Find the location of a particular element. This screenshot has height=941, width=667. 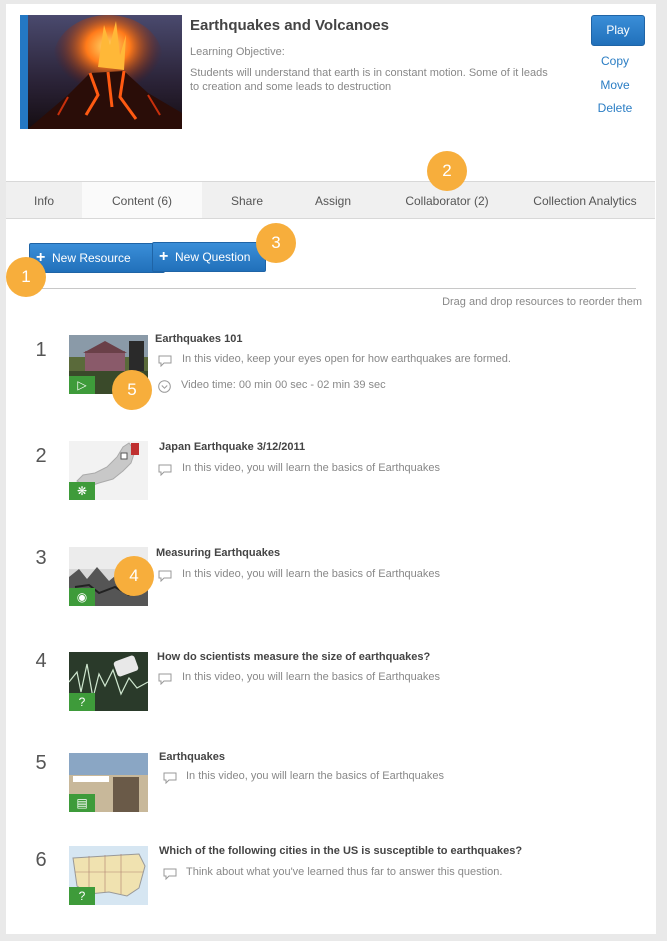

move-link: Move is located at coordinates (615, 85).